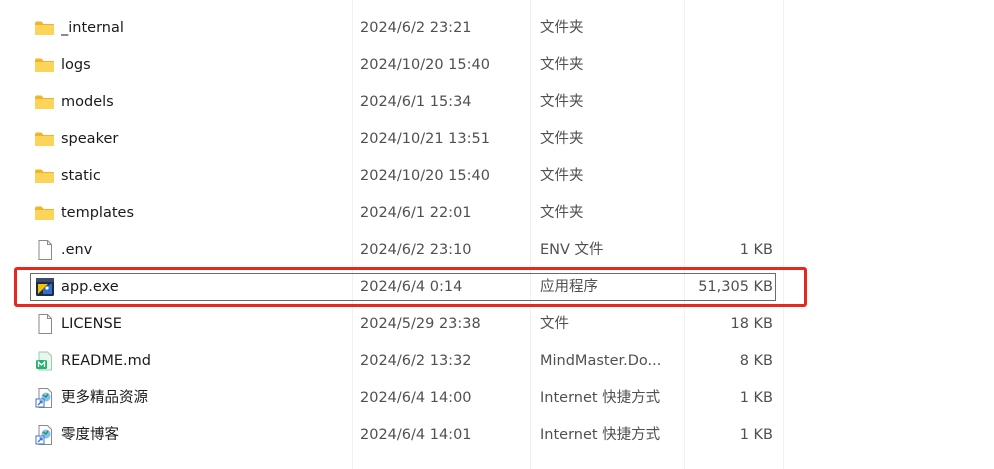 The image size is (994, 469). I want to click on file-row-logs: logs 2024/10/20 15:40 文件夹, so click(403, 65).